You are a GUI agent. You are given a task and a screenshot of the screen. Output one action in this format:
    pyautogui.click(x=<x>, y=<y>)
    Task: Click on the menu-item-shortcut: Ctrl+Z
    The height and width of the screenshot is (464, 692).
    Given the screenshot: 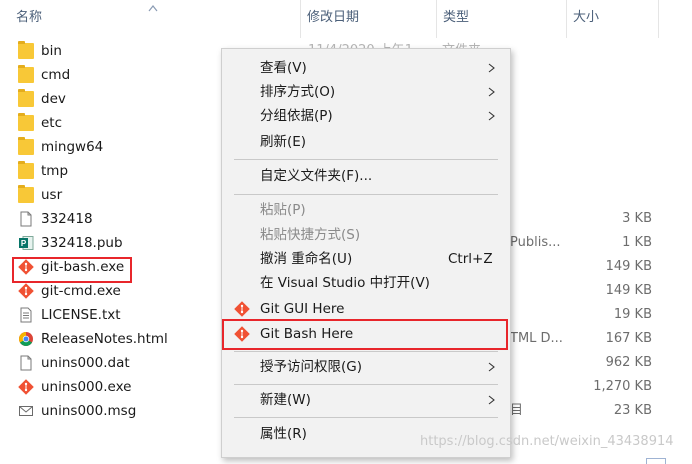 What is the action you would take?
    pyautogui.click(x=470, y=259)
    